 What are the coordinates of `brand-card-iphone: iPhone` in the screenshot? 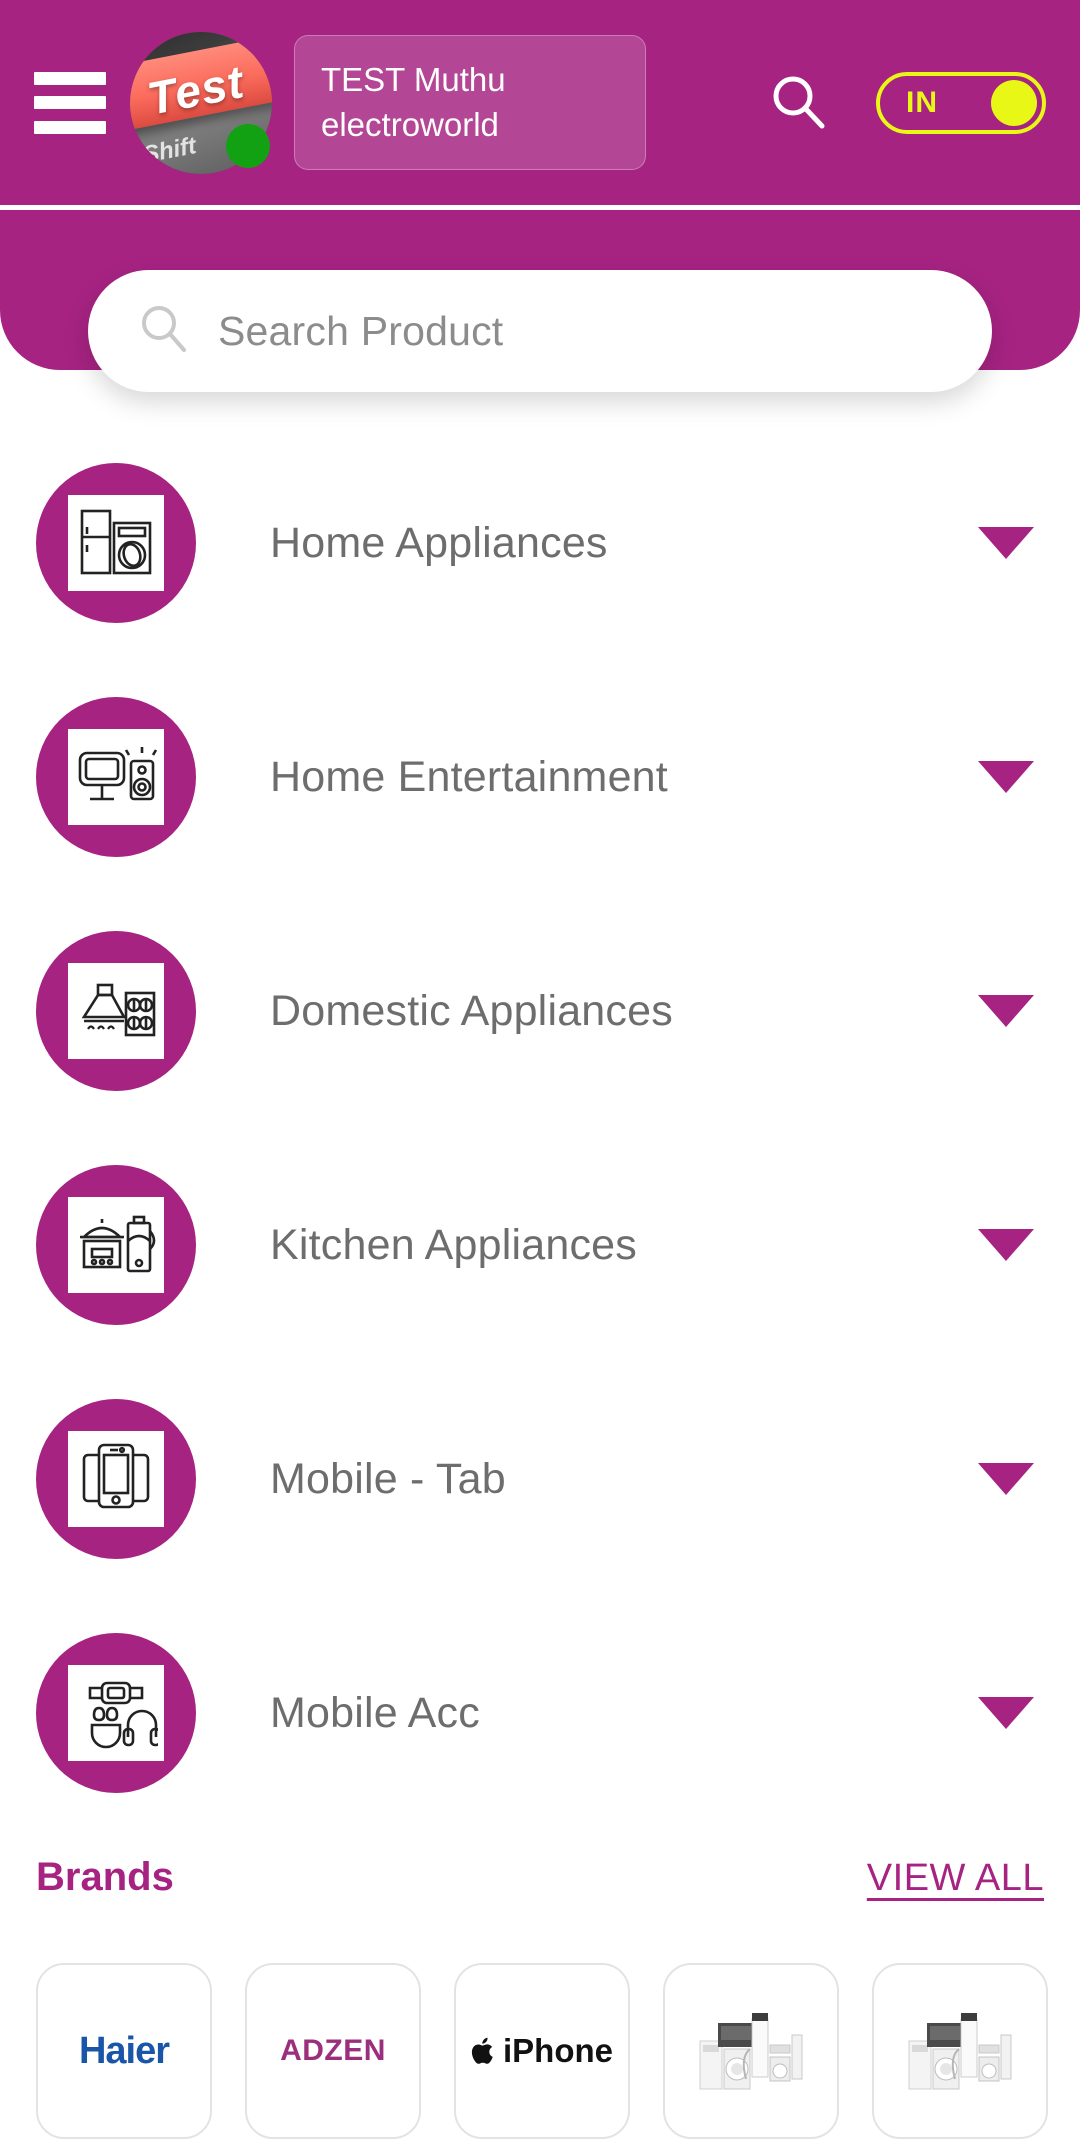 It's located at (542, 2051).